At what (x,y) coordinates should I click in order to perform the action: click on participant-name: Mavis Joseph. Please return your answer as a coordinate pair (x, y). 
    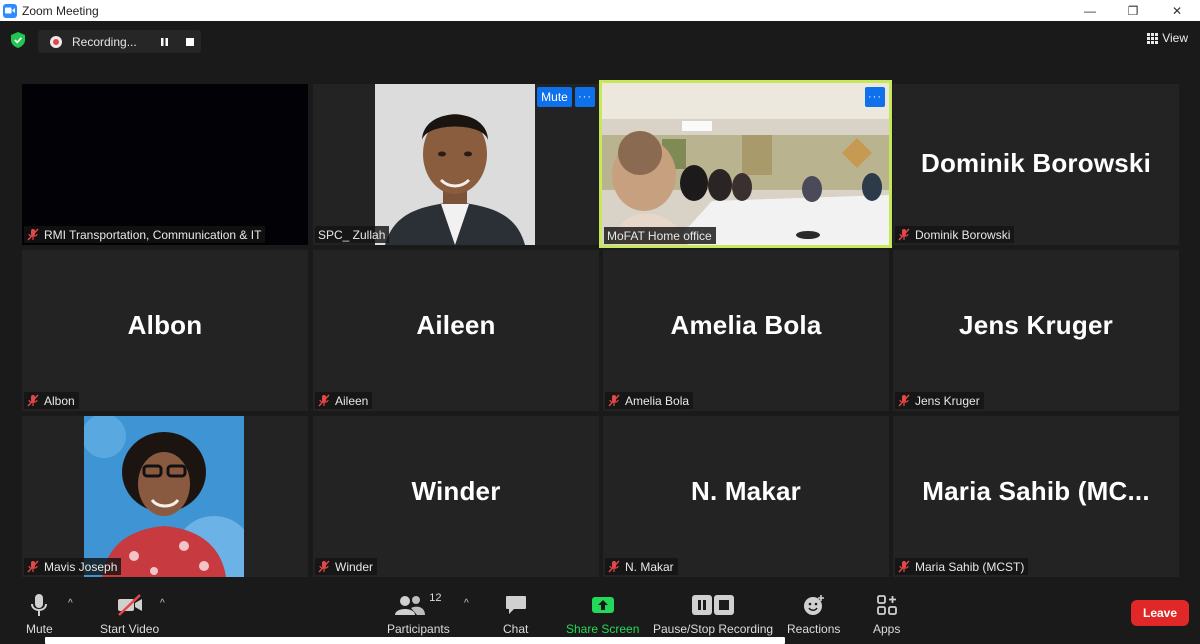
    Looking at the image, I should click on (81, 566).